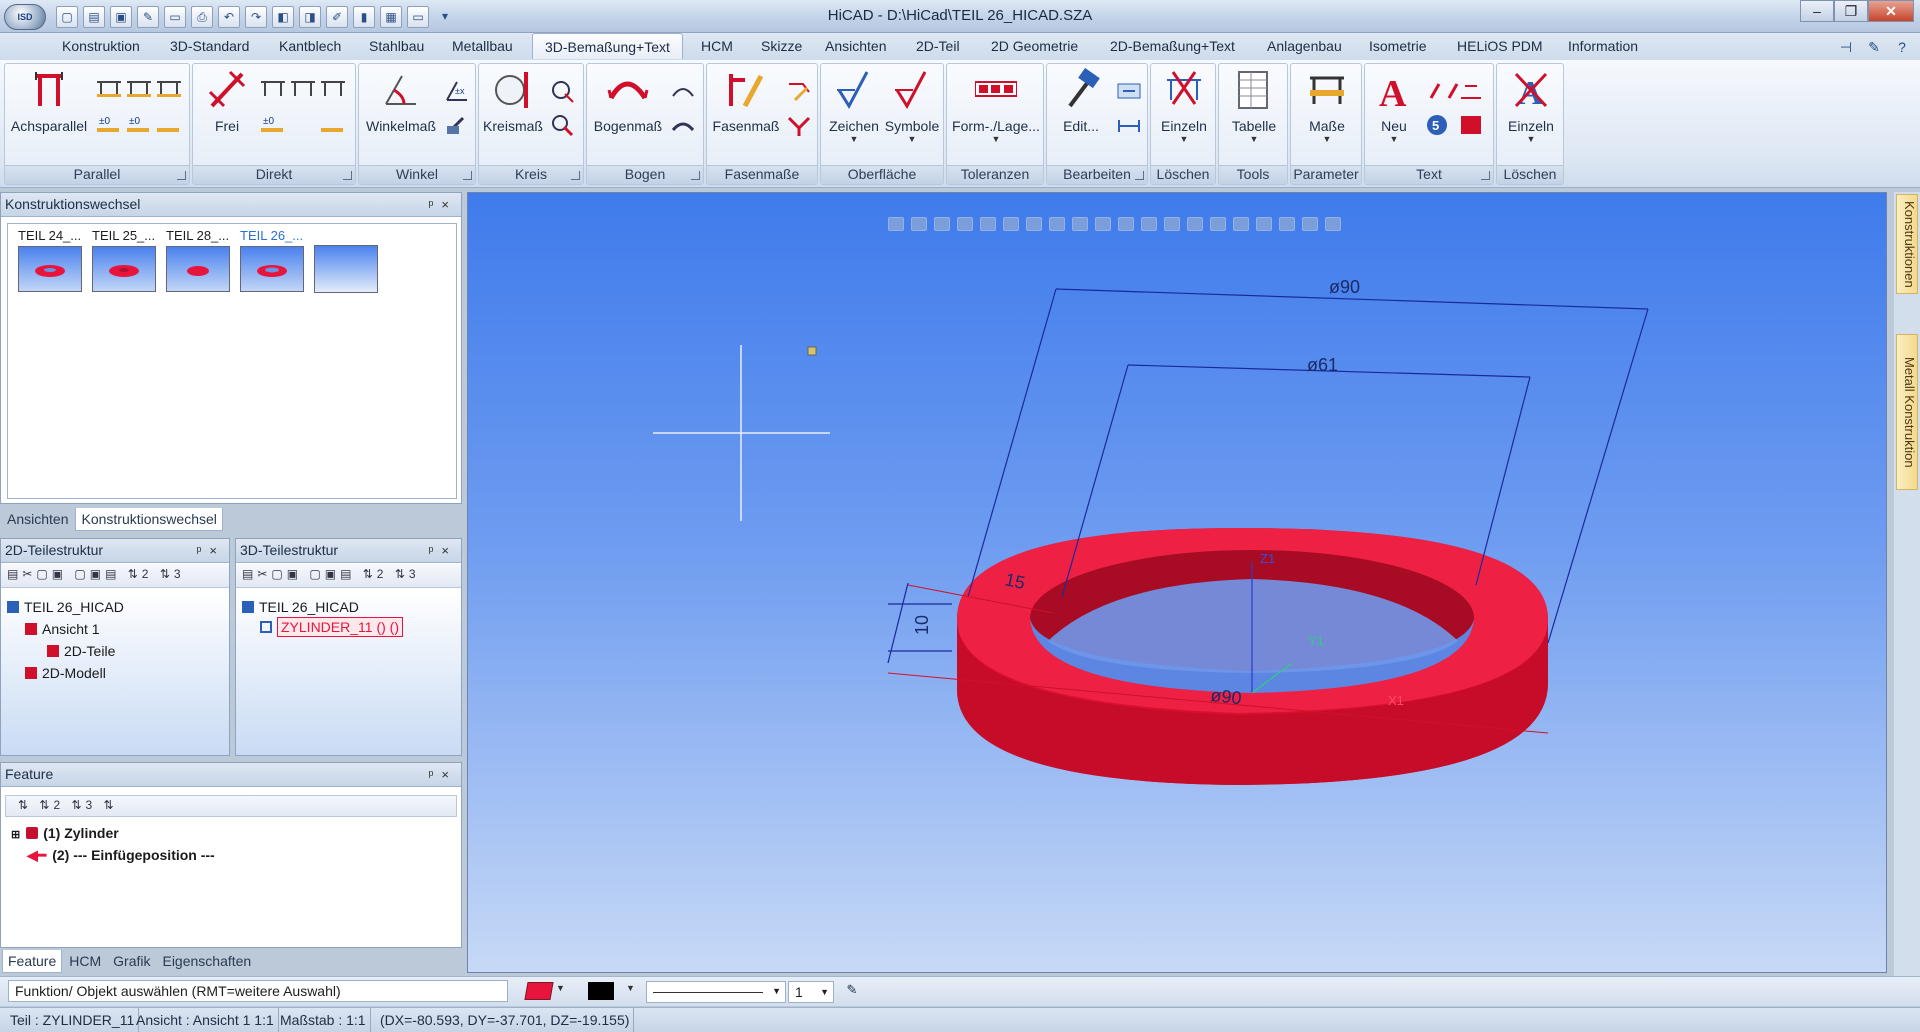 This screenshot has width=1920, height=1032. What do you see at coordinates (922, 625) in the screenshot?
I see `dim-label-thickness: 10` at bounding box center [922, 625].